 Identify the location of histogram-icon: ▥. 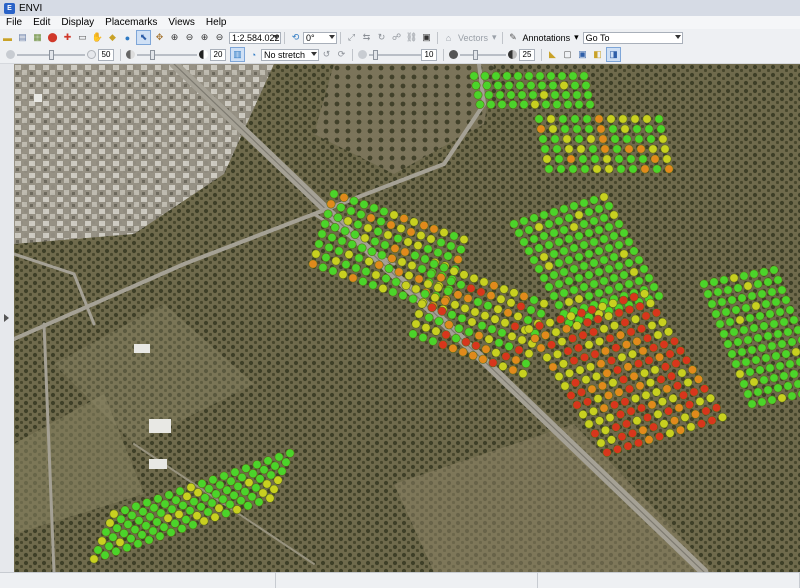
(237, 54).